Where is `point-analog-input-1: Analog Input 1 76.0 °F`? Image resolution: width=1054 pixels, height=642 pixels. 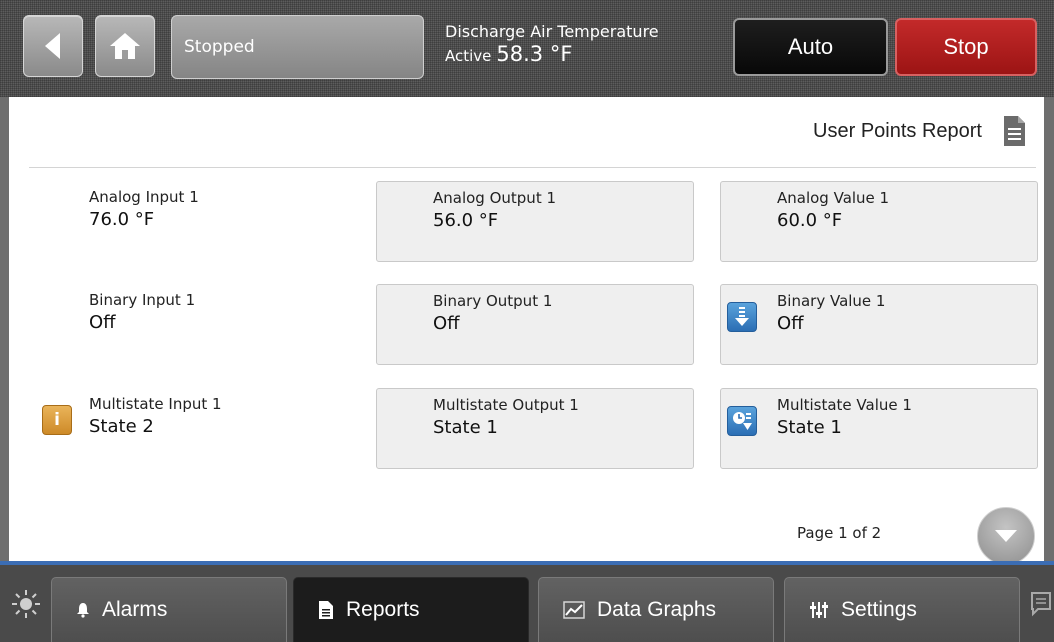
point-analog-input-1: Analog Input 1 76.0 °F is located at coordinates (190, 221).